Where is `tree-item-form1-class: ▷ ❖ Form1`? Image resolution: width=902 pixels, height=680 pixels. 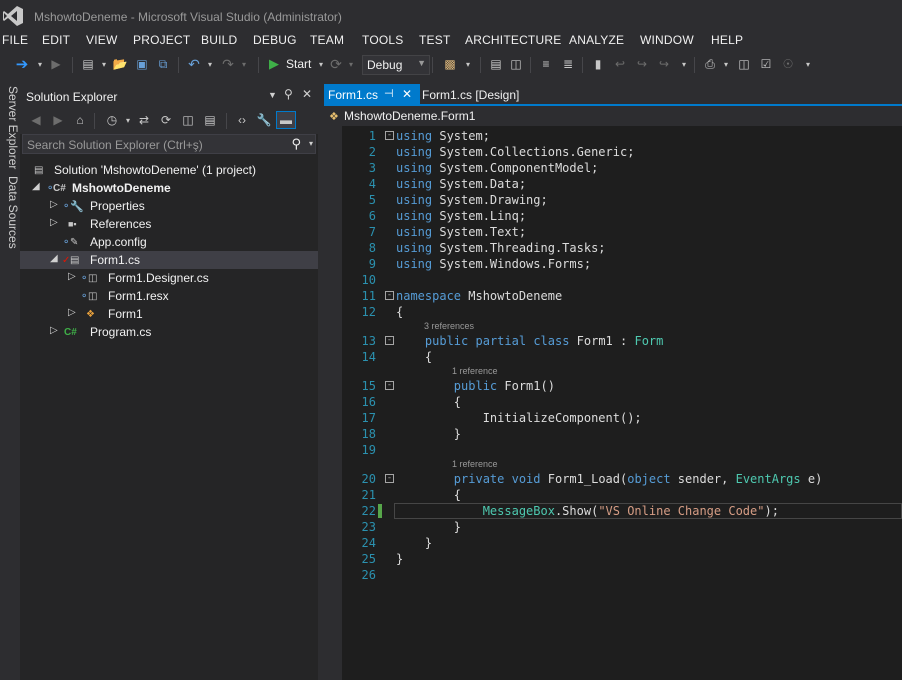 tree-item-form1-class: ▷ ❖ Form1 is located at coordinates (169, 314).